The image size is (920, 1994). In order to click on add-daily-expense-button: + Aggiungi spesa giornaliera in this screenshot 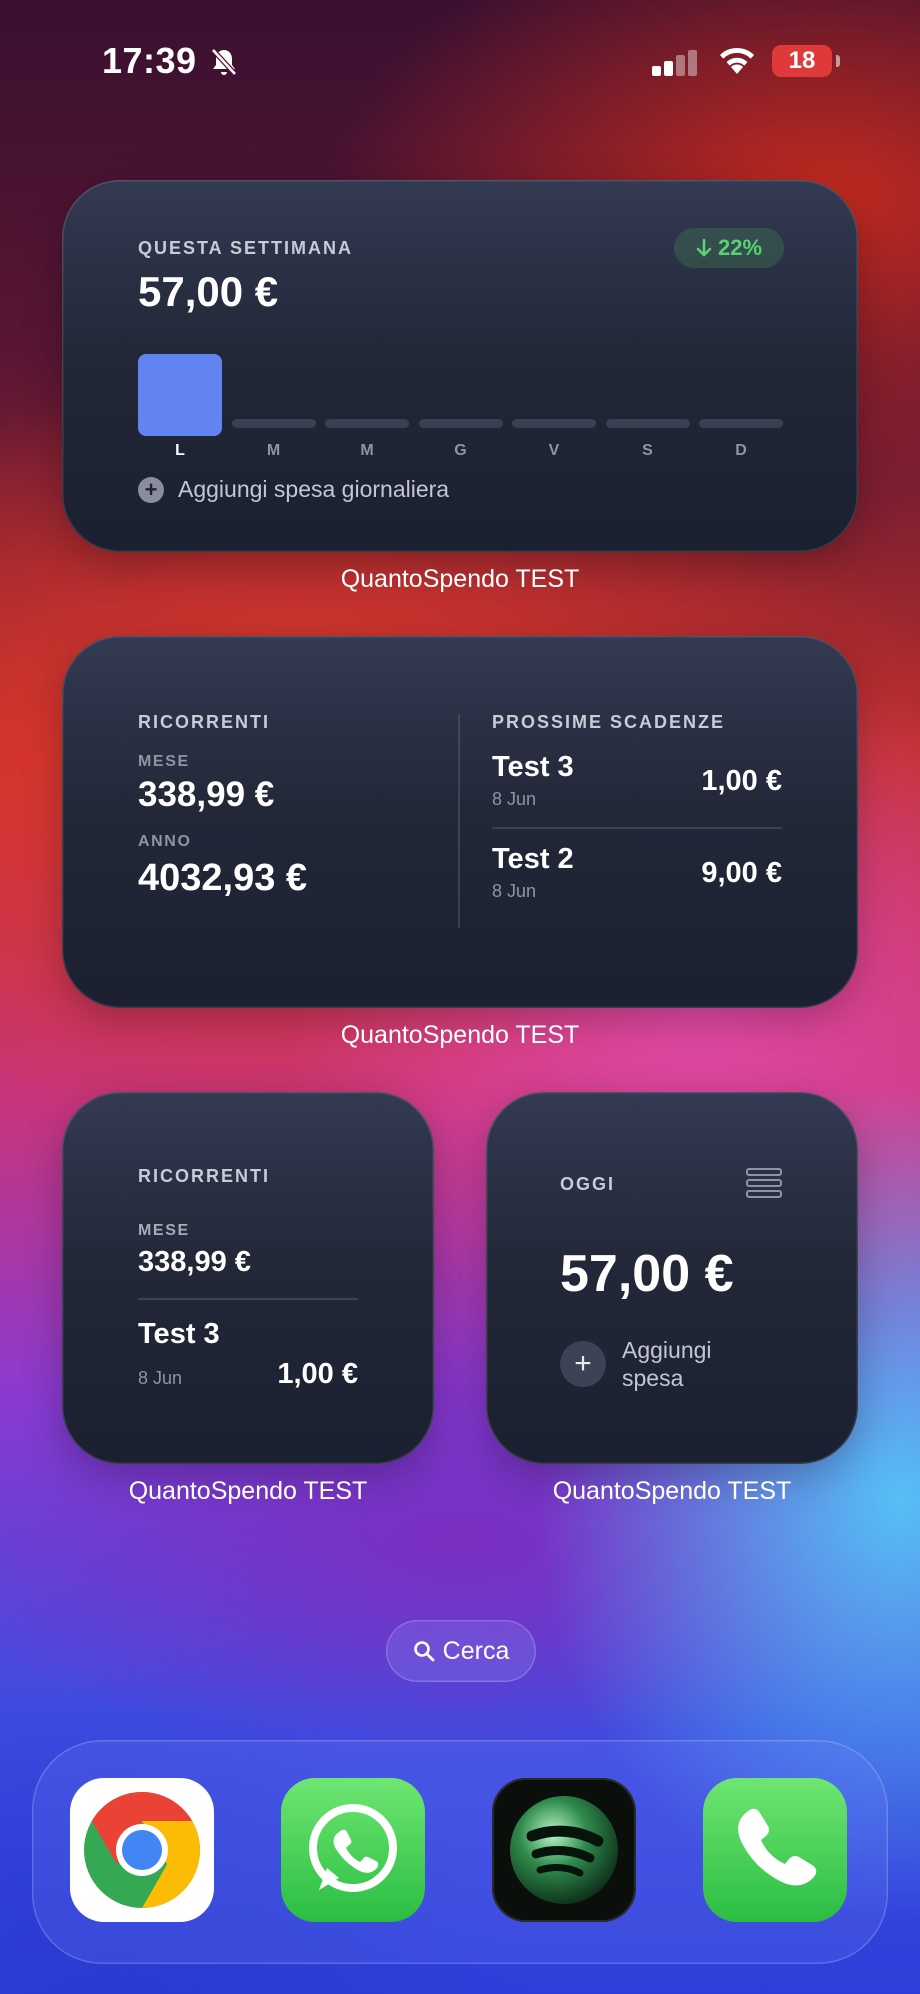, I will do `click(293, 489)`.